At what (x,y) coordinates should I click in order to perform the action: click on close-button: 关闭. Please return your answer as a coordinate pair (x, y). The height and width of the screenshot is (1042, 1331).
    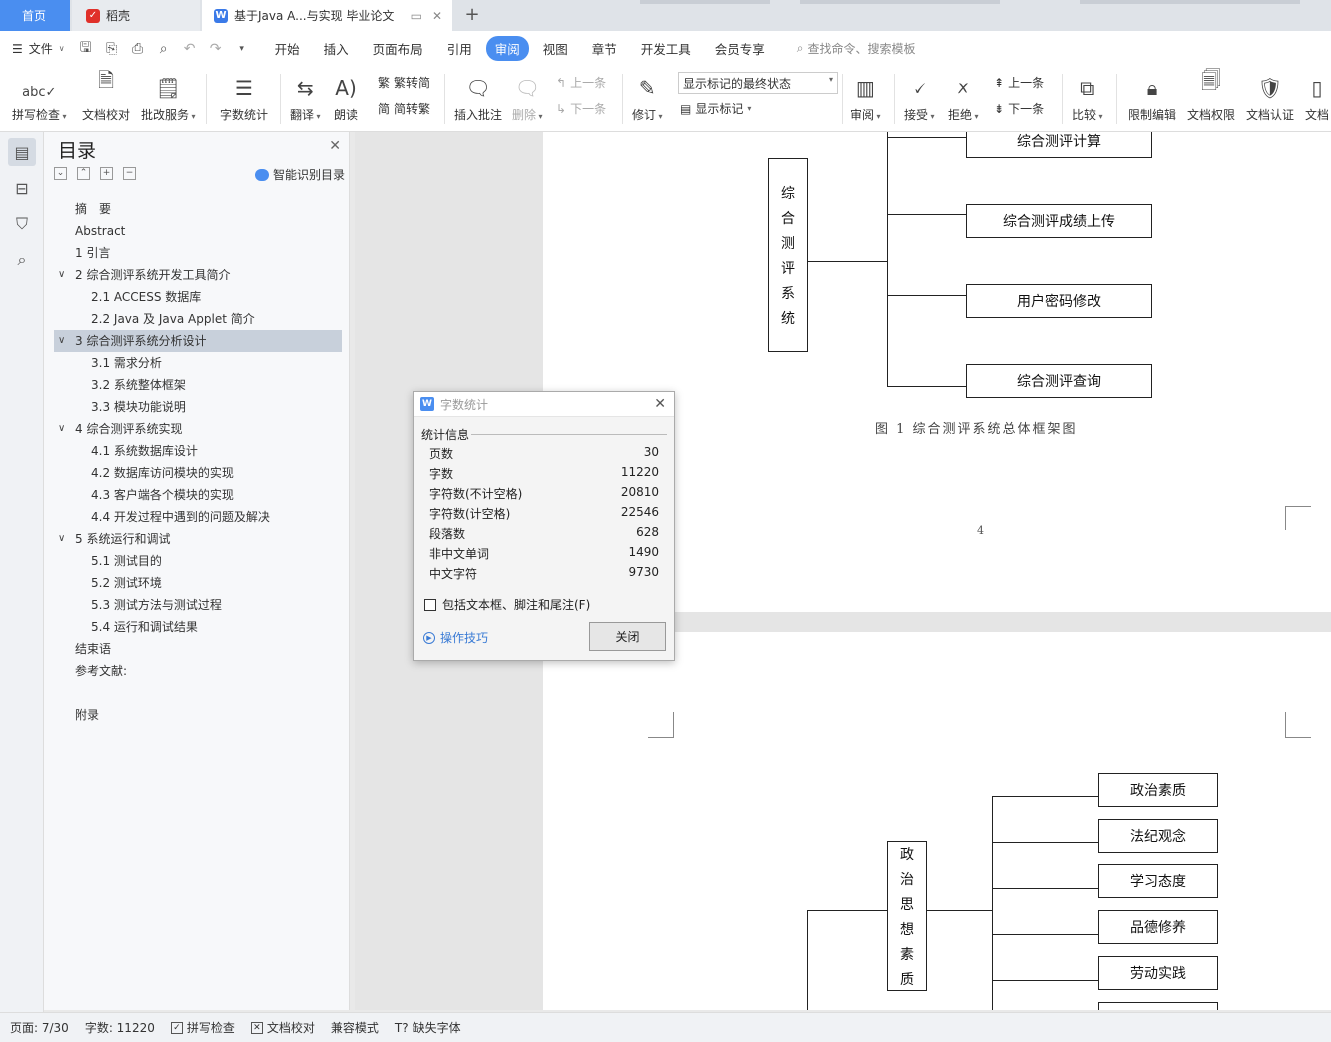
    Looking at the image, I should click on (627, 636).